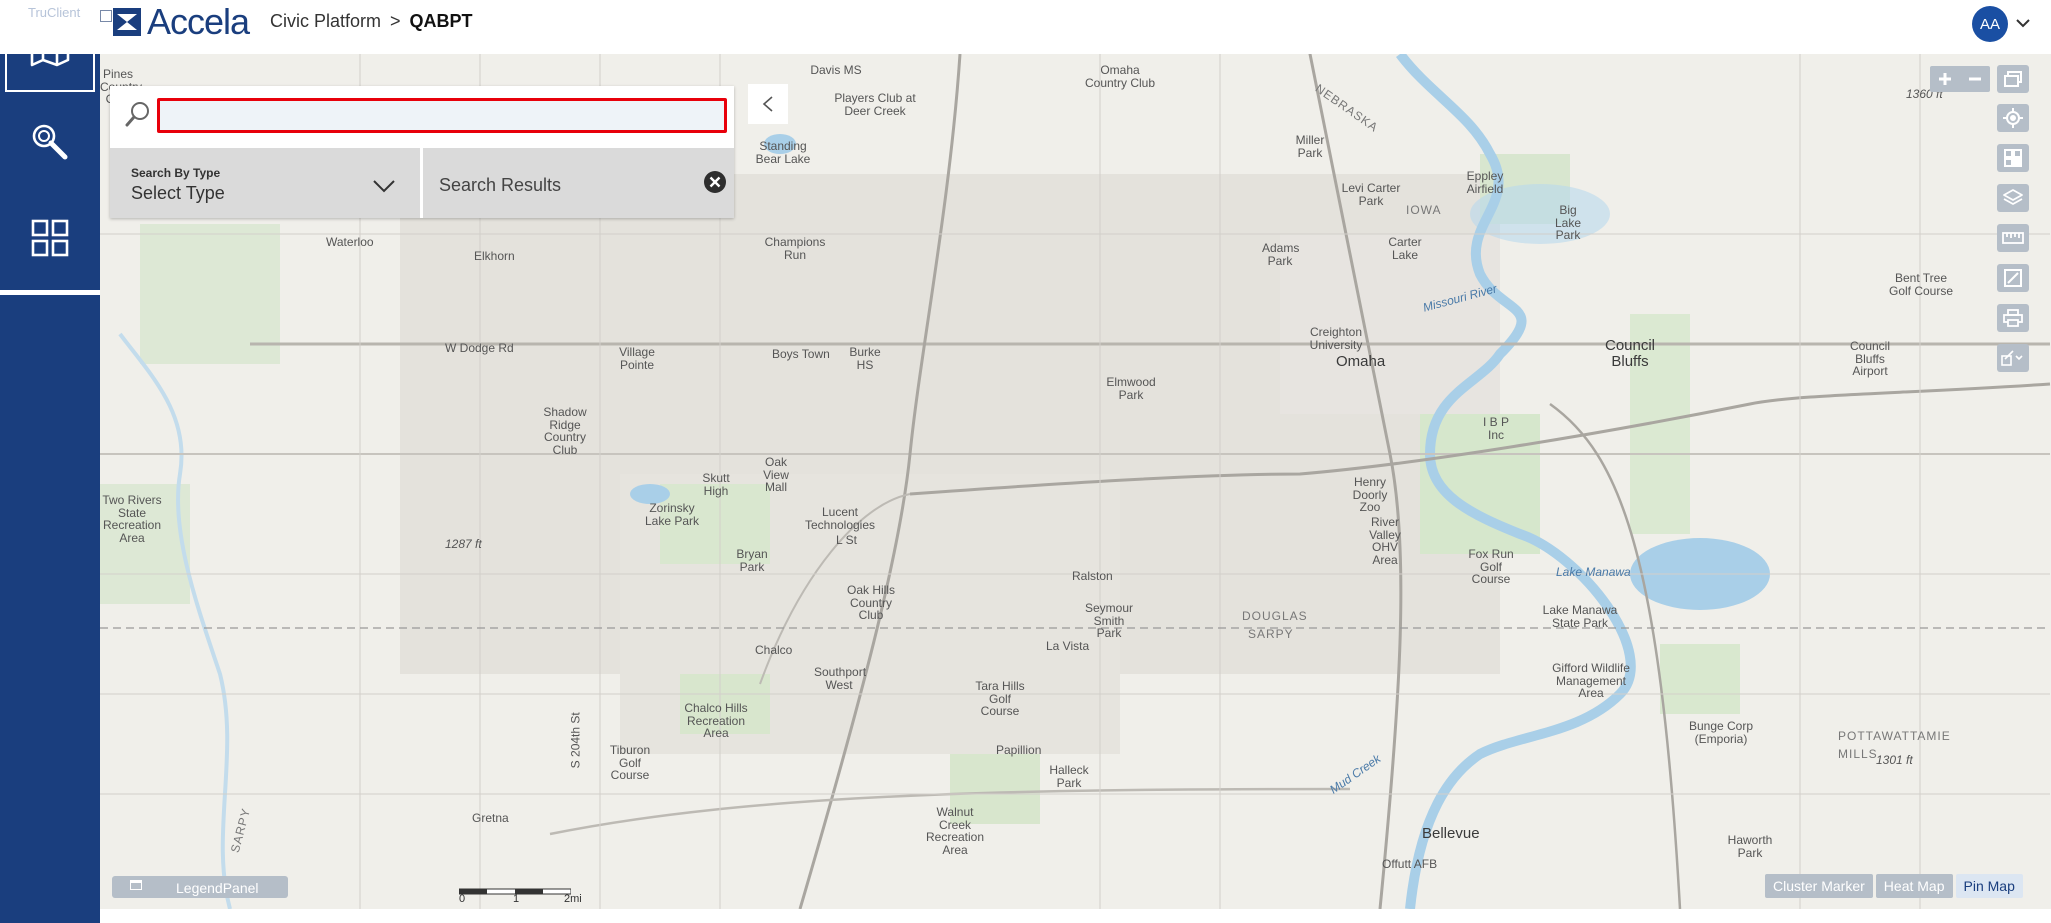 Image resolution: width=2051 pixels, height=923 pixels. I want to click on map-label: Champions Run, so click(795, 248).